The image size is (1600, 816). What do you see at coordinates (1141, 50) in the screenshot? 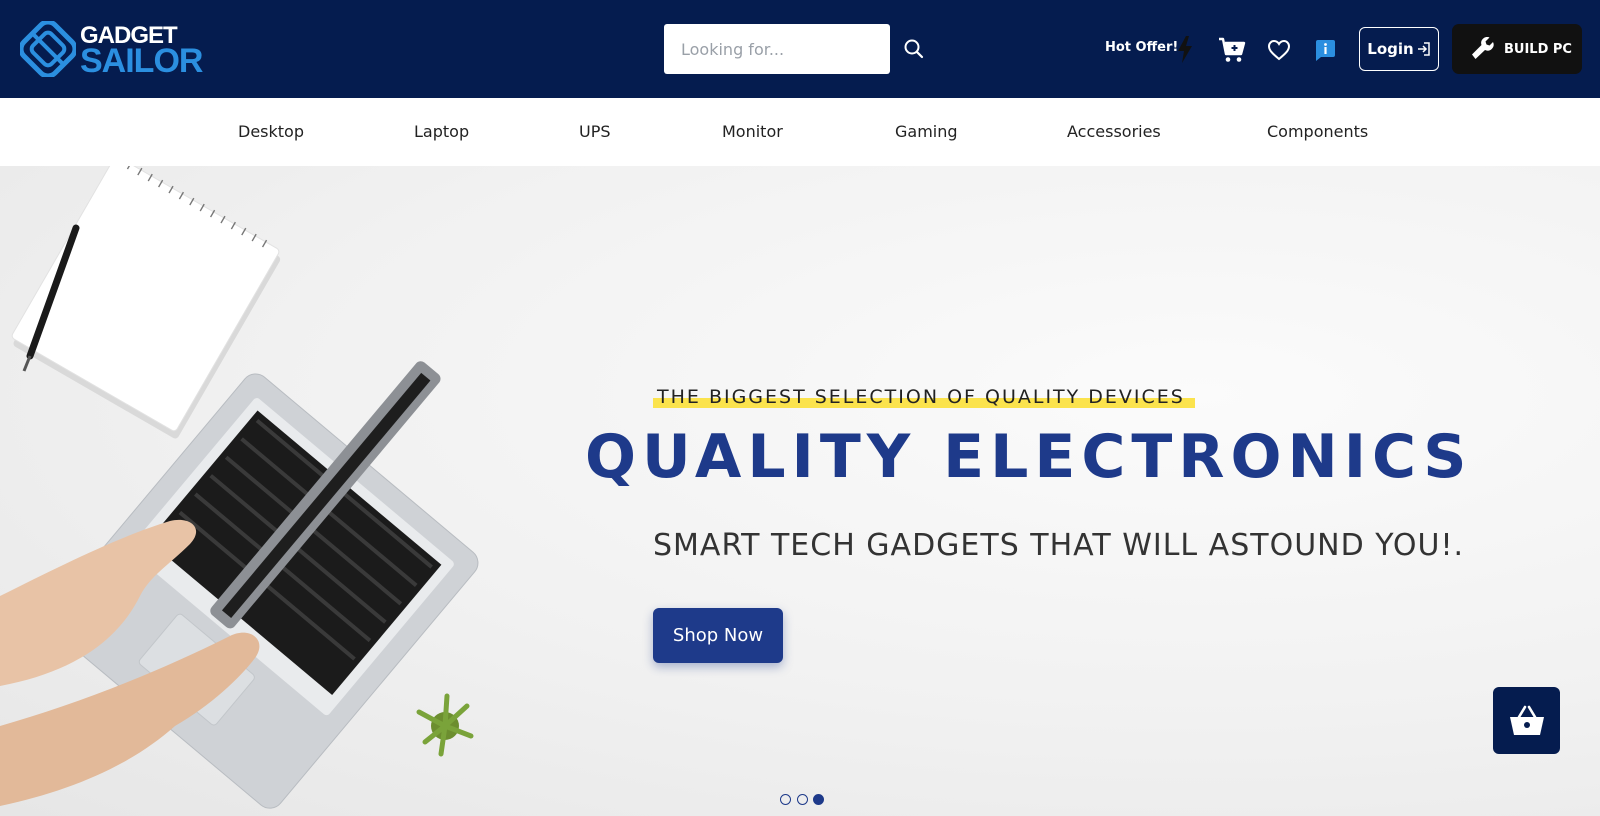
I see `hot-offer-link: Hot Offer!` at bounding box center [1141, 50].